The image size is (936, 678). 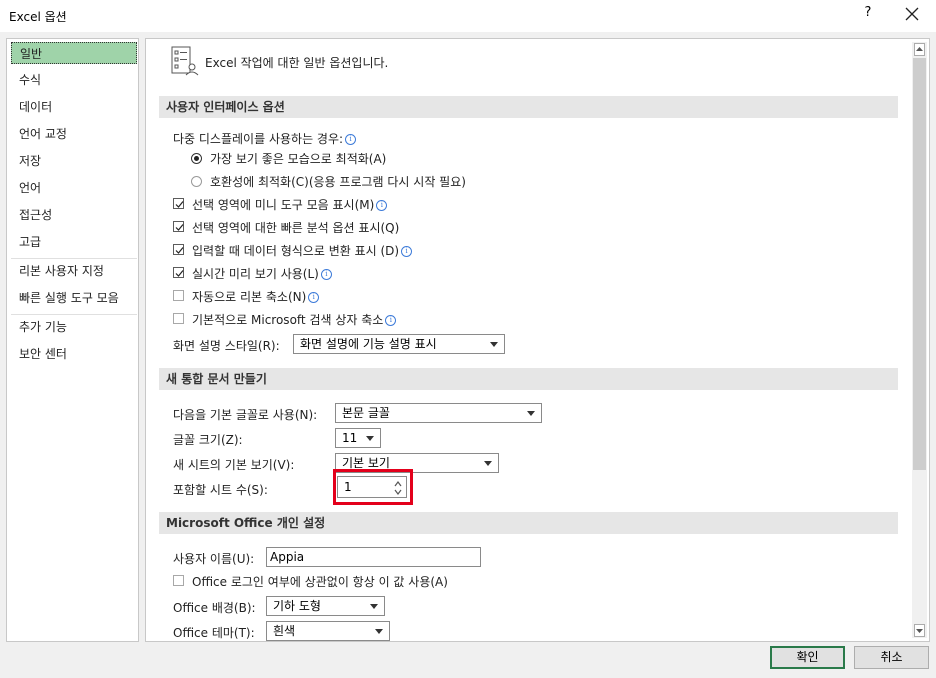 What do you see at coordinates (298, 158) in the screenshot?
I see `radio-optimize-appearance-label: 가장 보기 좋은 모습으로 최적화(A)` at bounding box center [298, 158].